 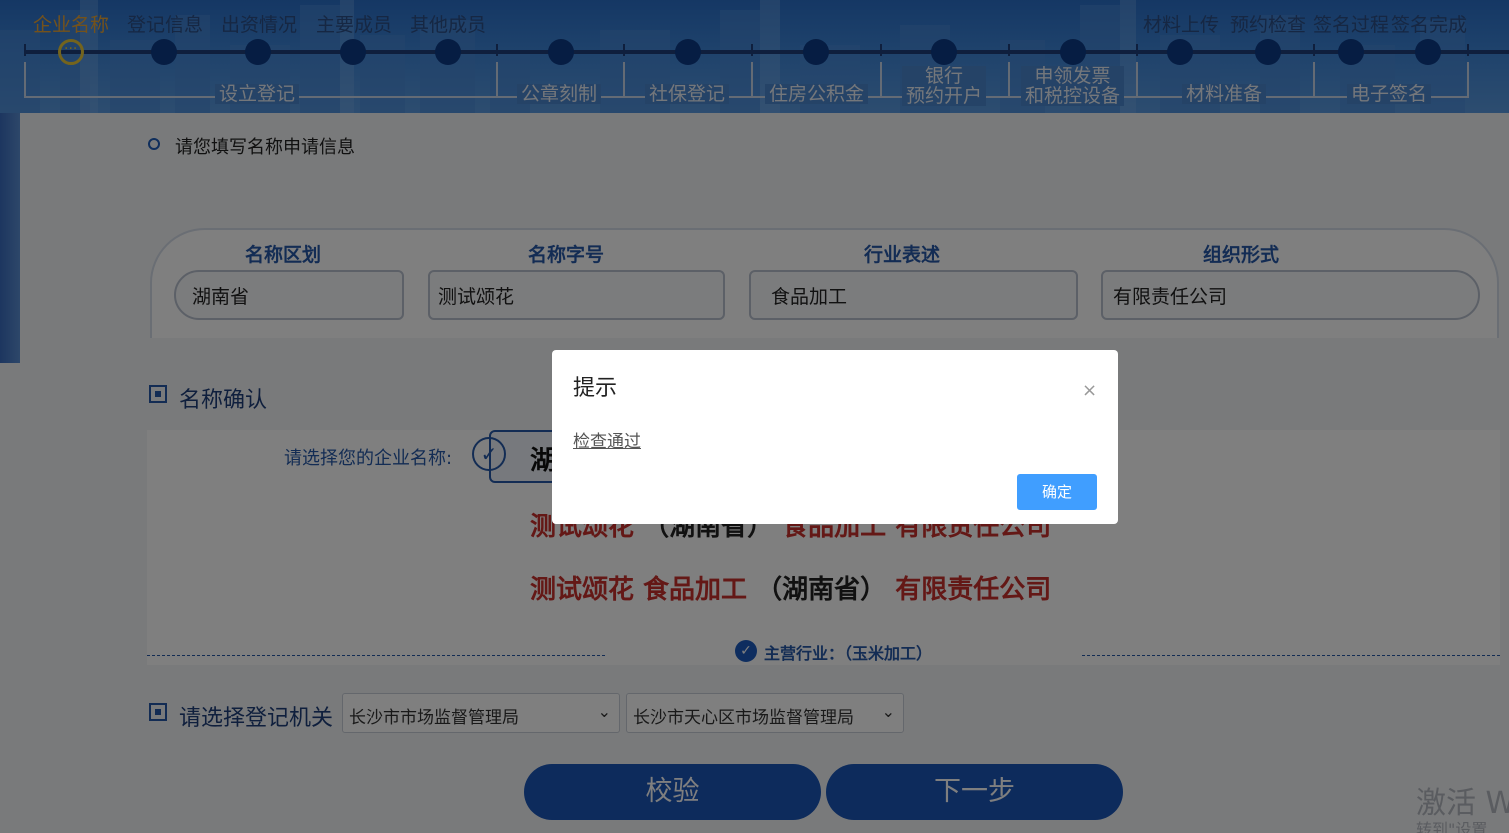 What do you see at coordinates (607, 442) in the screenshot?
I see `dialog-message: 检查通过` at bounding box center [607, 442].